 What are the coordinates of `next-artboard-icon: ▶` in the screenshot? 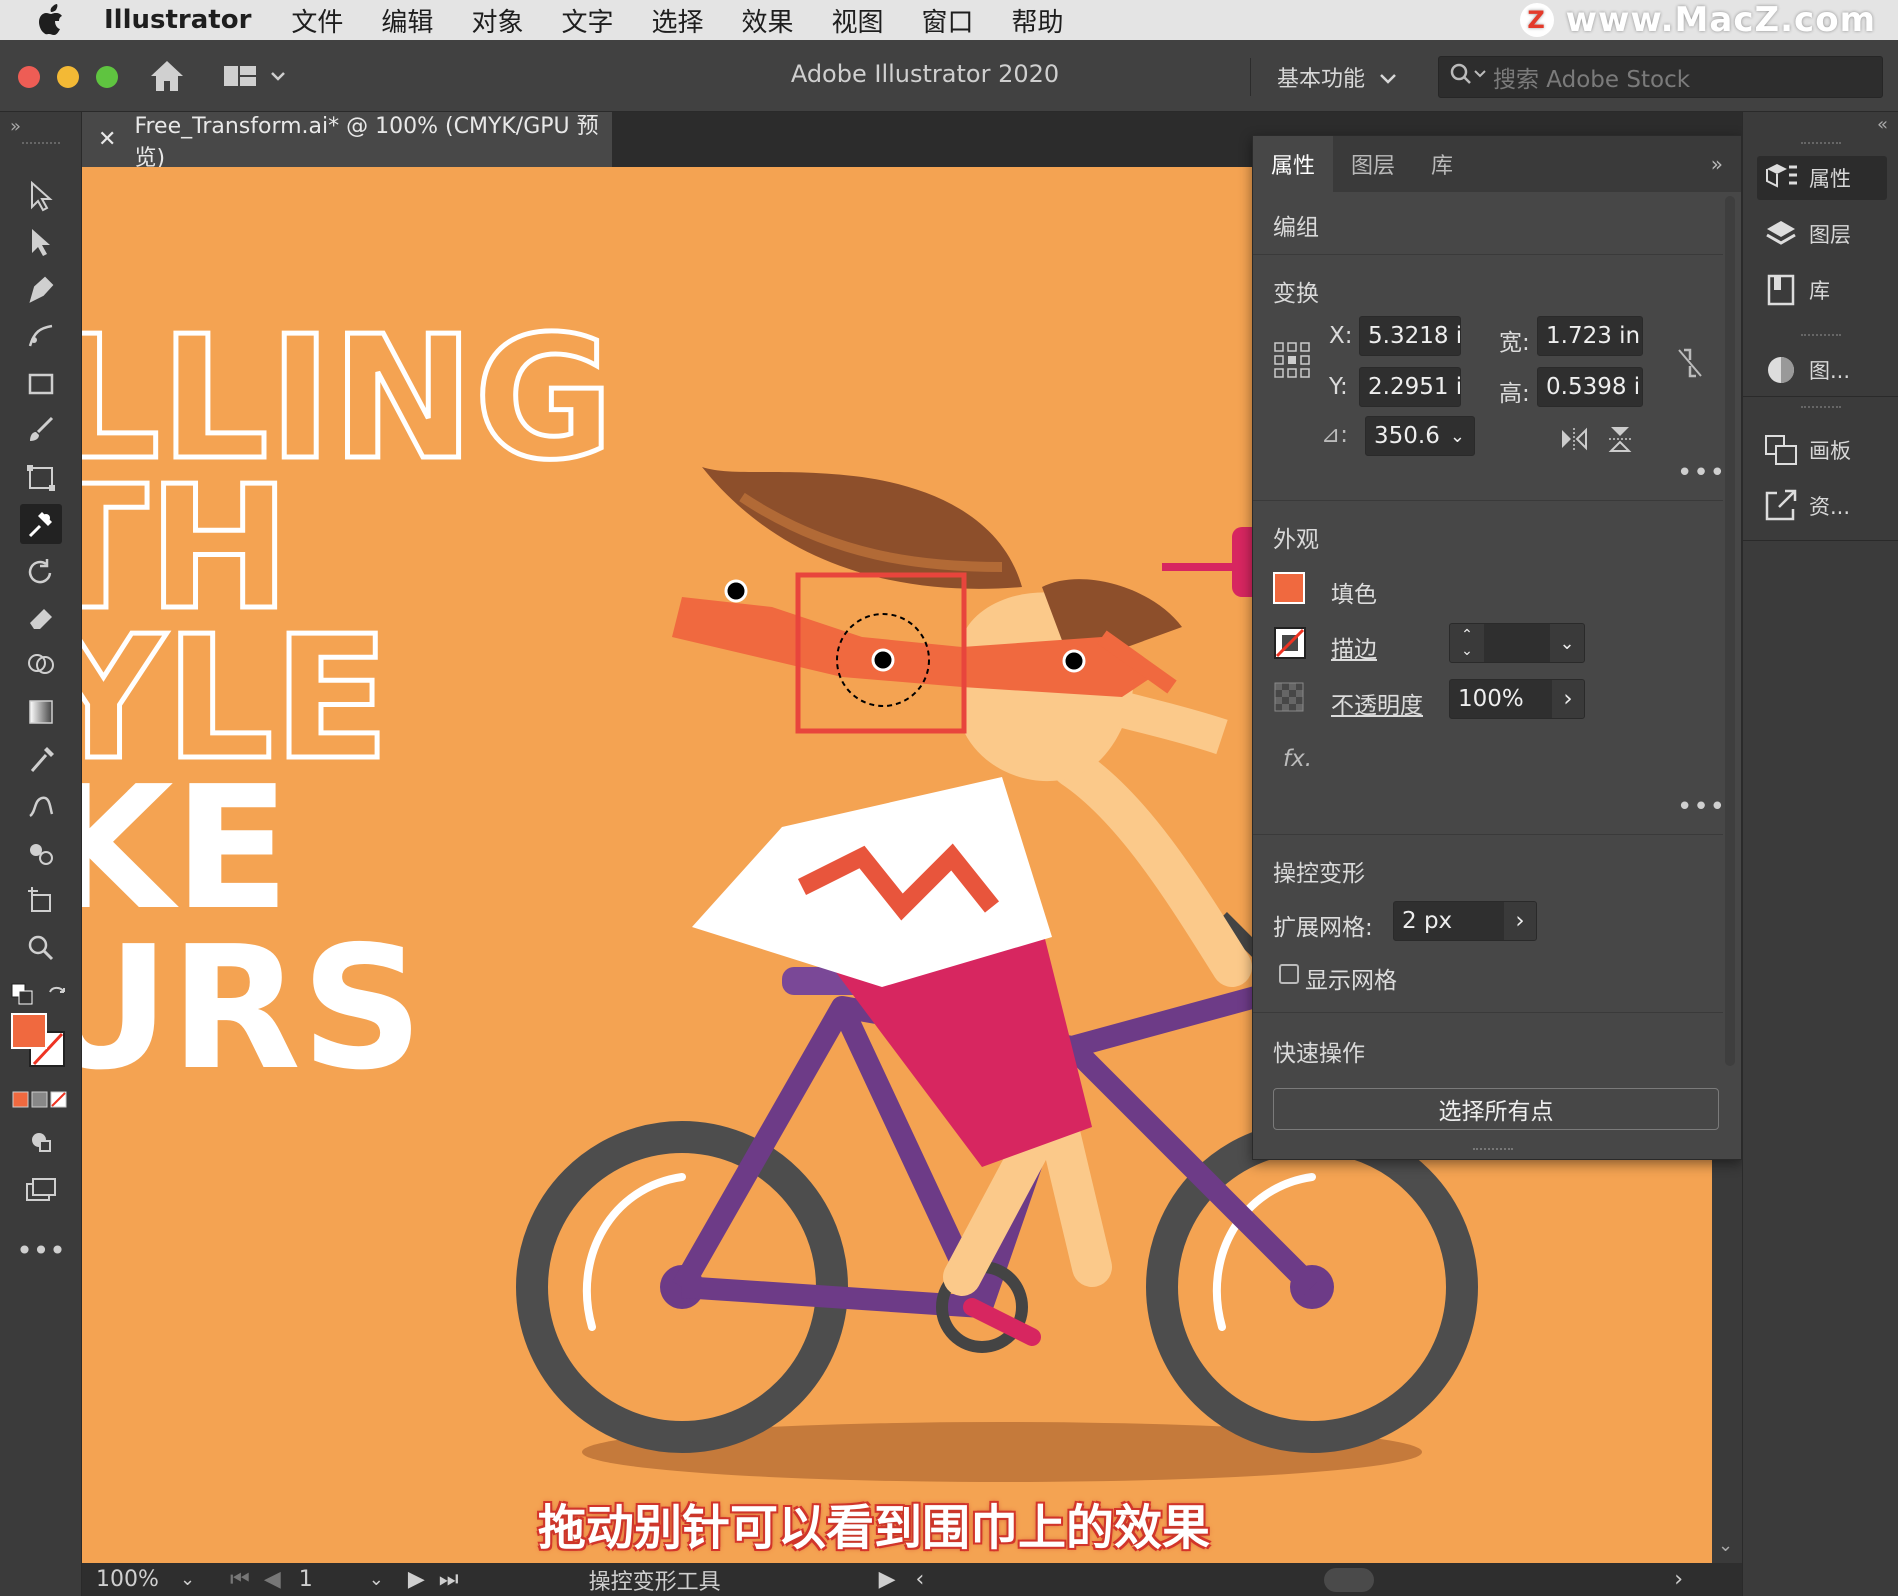 It's located at (416, 1579).